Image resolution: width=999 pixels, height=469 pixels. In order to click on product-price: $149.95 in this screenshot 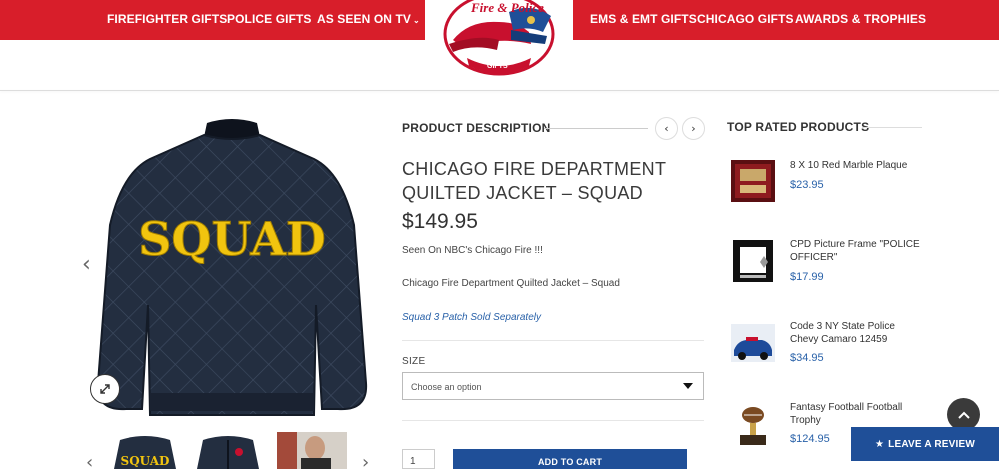, I will do `click(440, 221)`.